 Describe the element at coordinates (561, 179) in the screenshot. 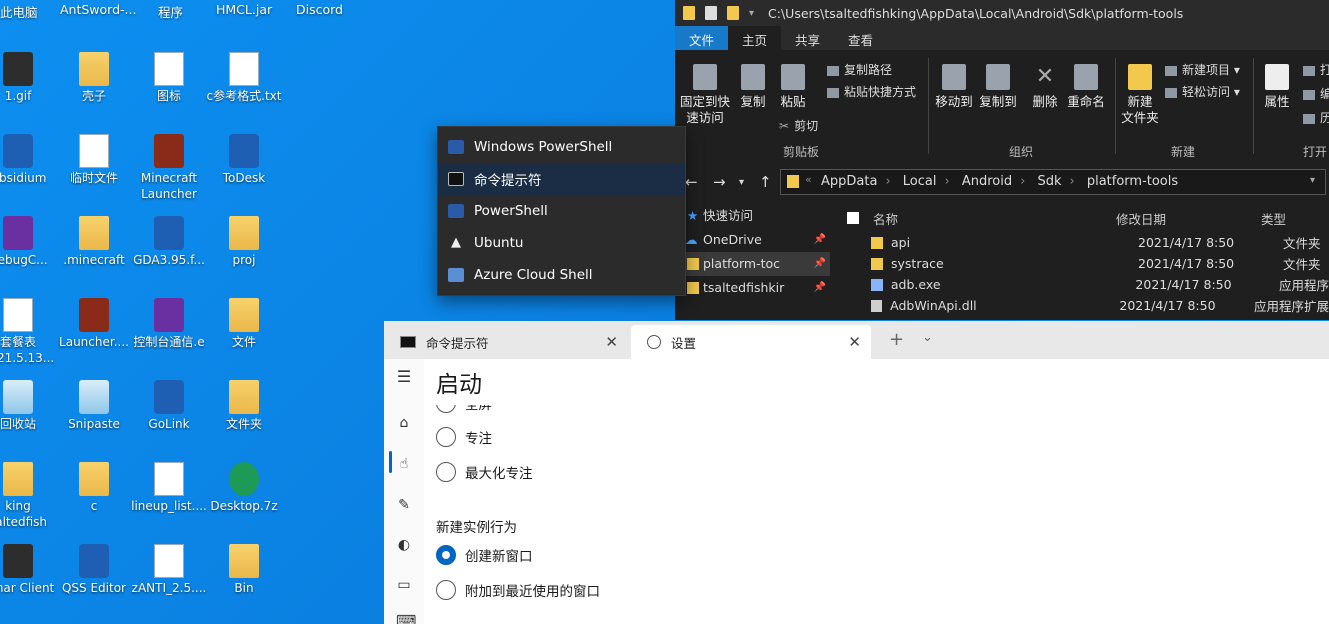

I see `menu-item-command-prompt: 命令提示符` at that location.